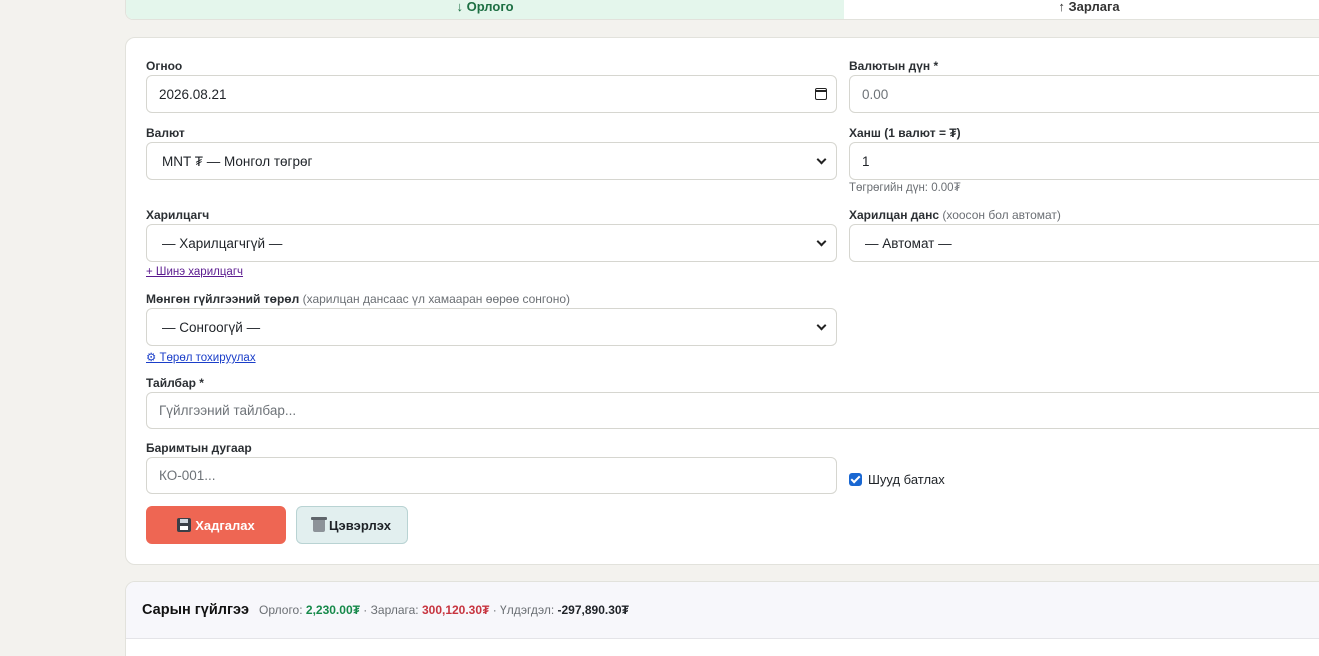 The image size is (1319, 656). I want to click on partner-value: — Харилцагчгүй —, so click(222, 243).